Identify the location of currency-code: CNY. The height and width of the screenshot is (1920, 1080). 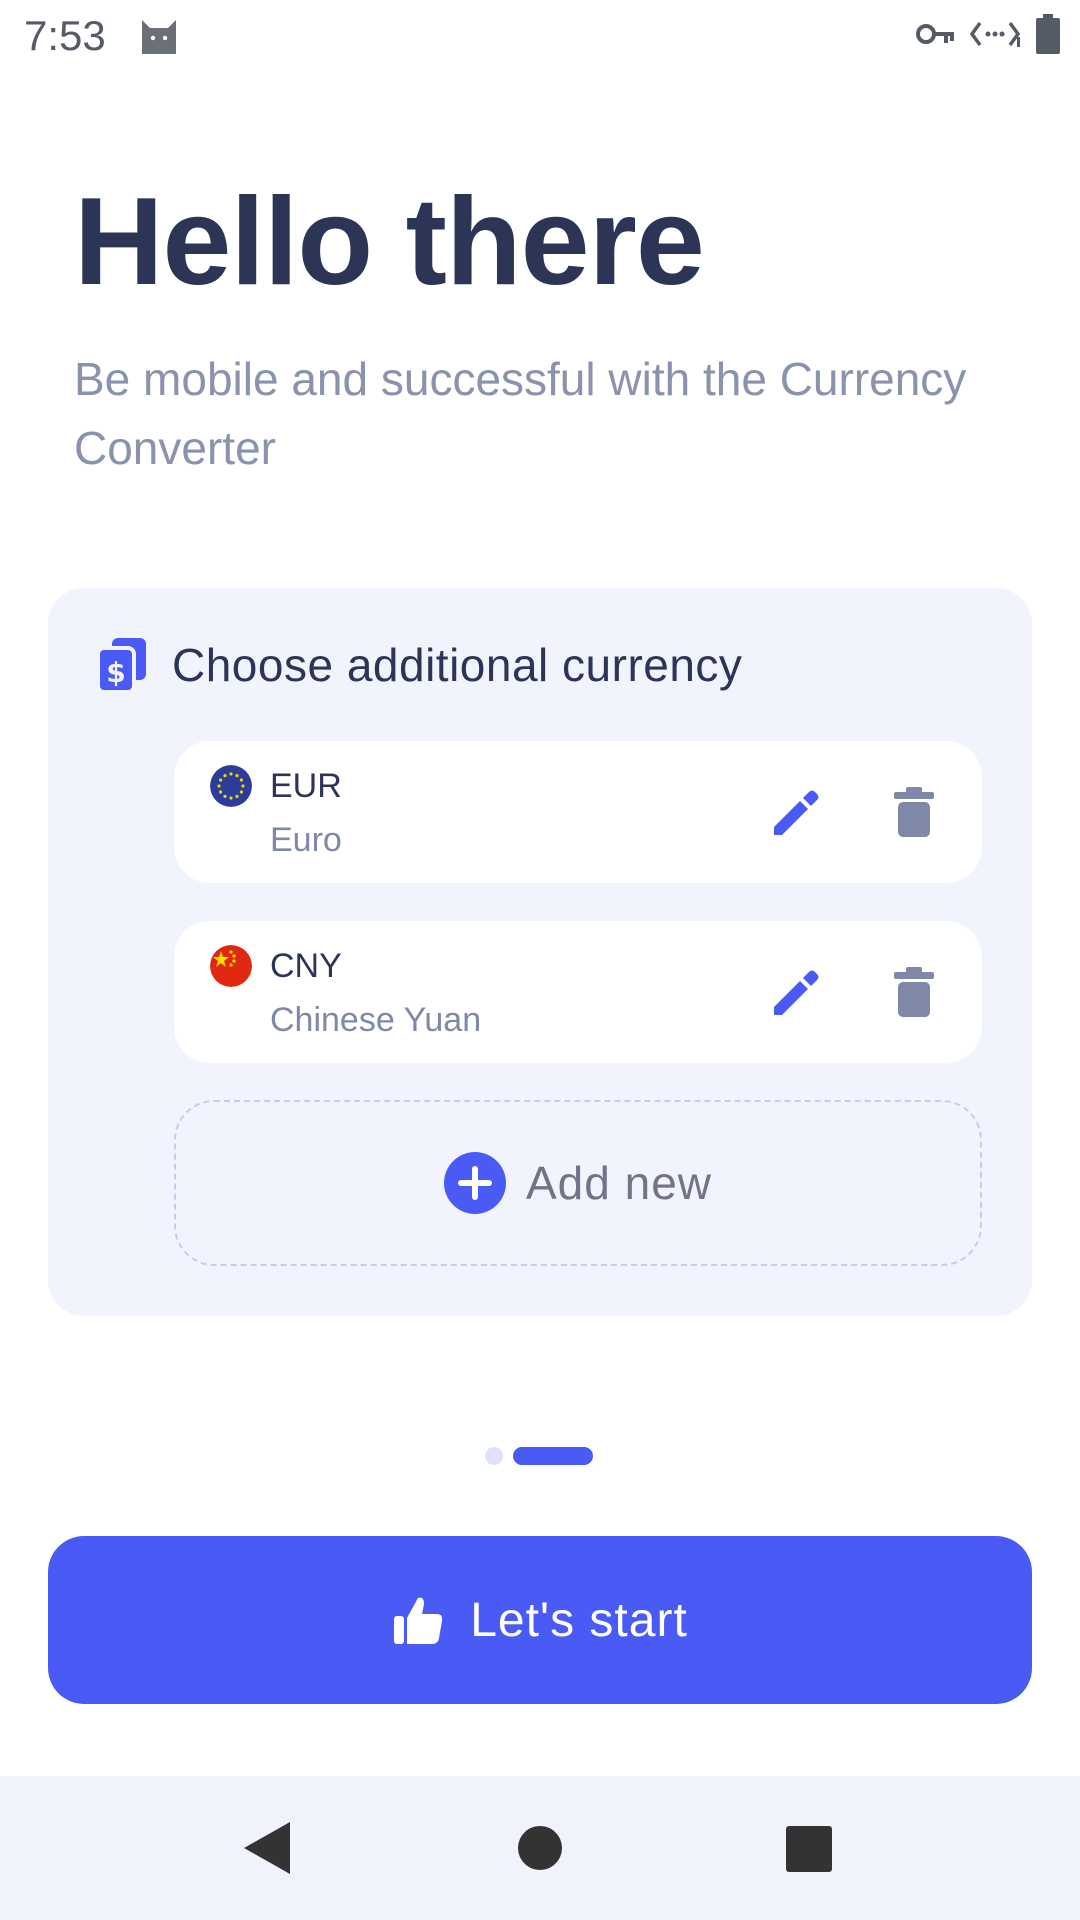
(306, 966).